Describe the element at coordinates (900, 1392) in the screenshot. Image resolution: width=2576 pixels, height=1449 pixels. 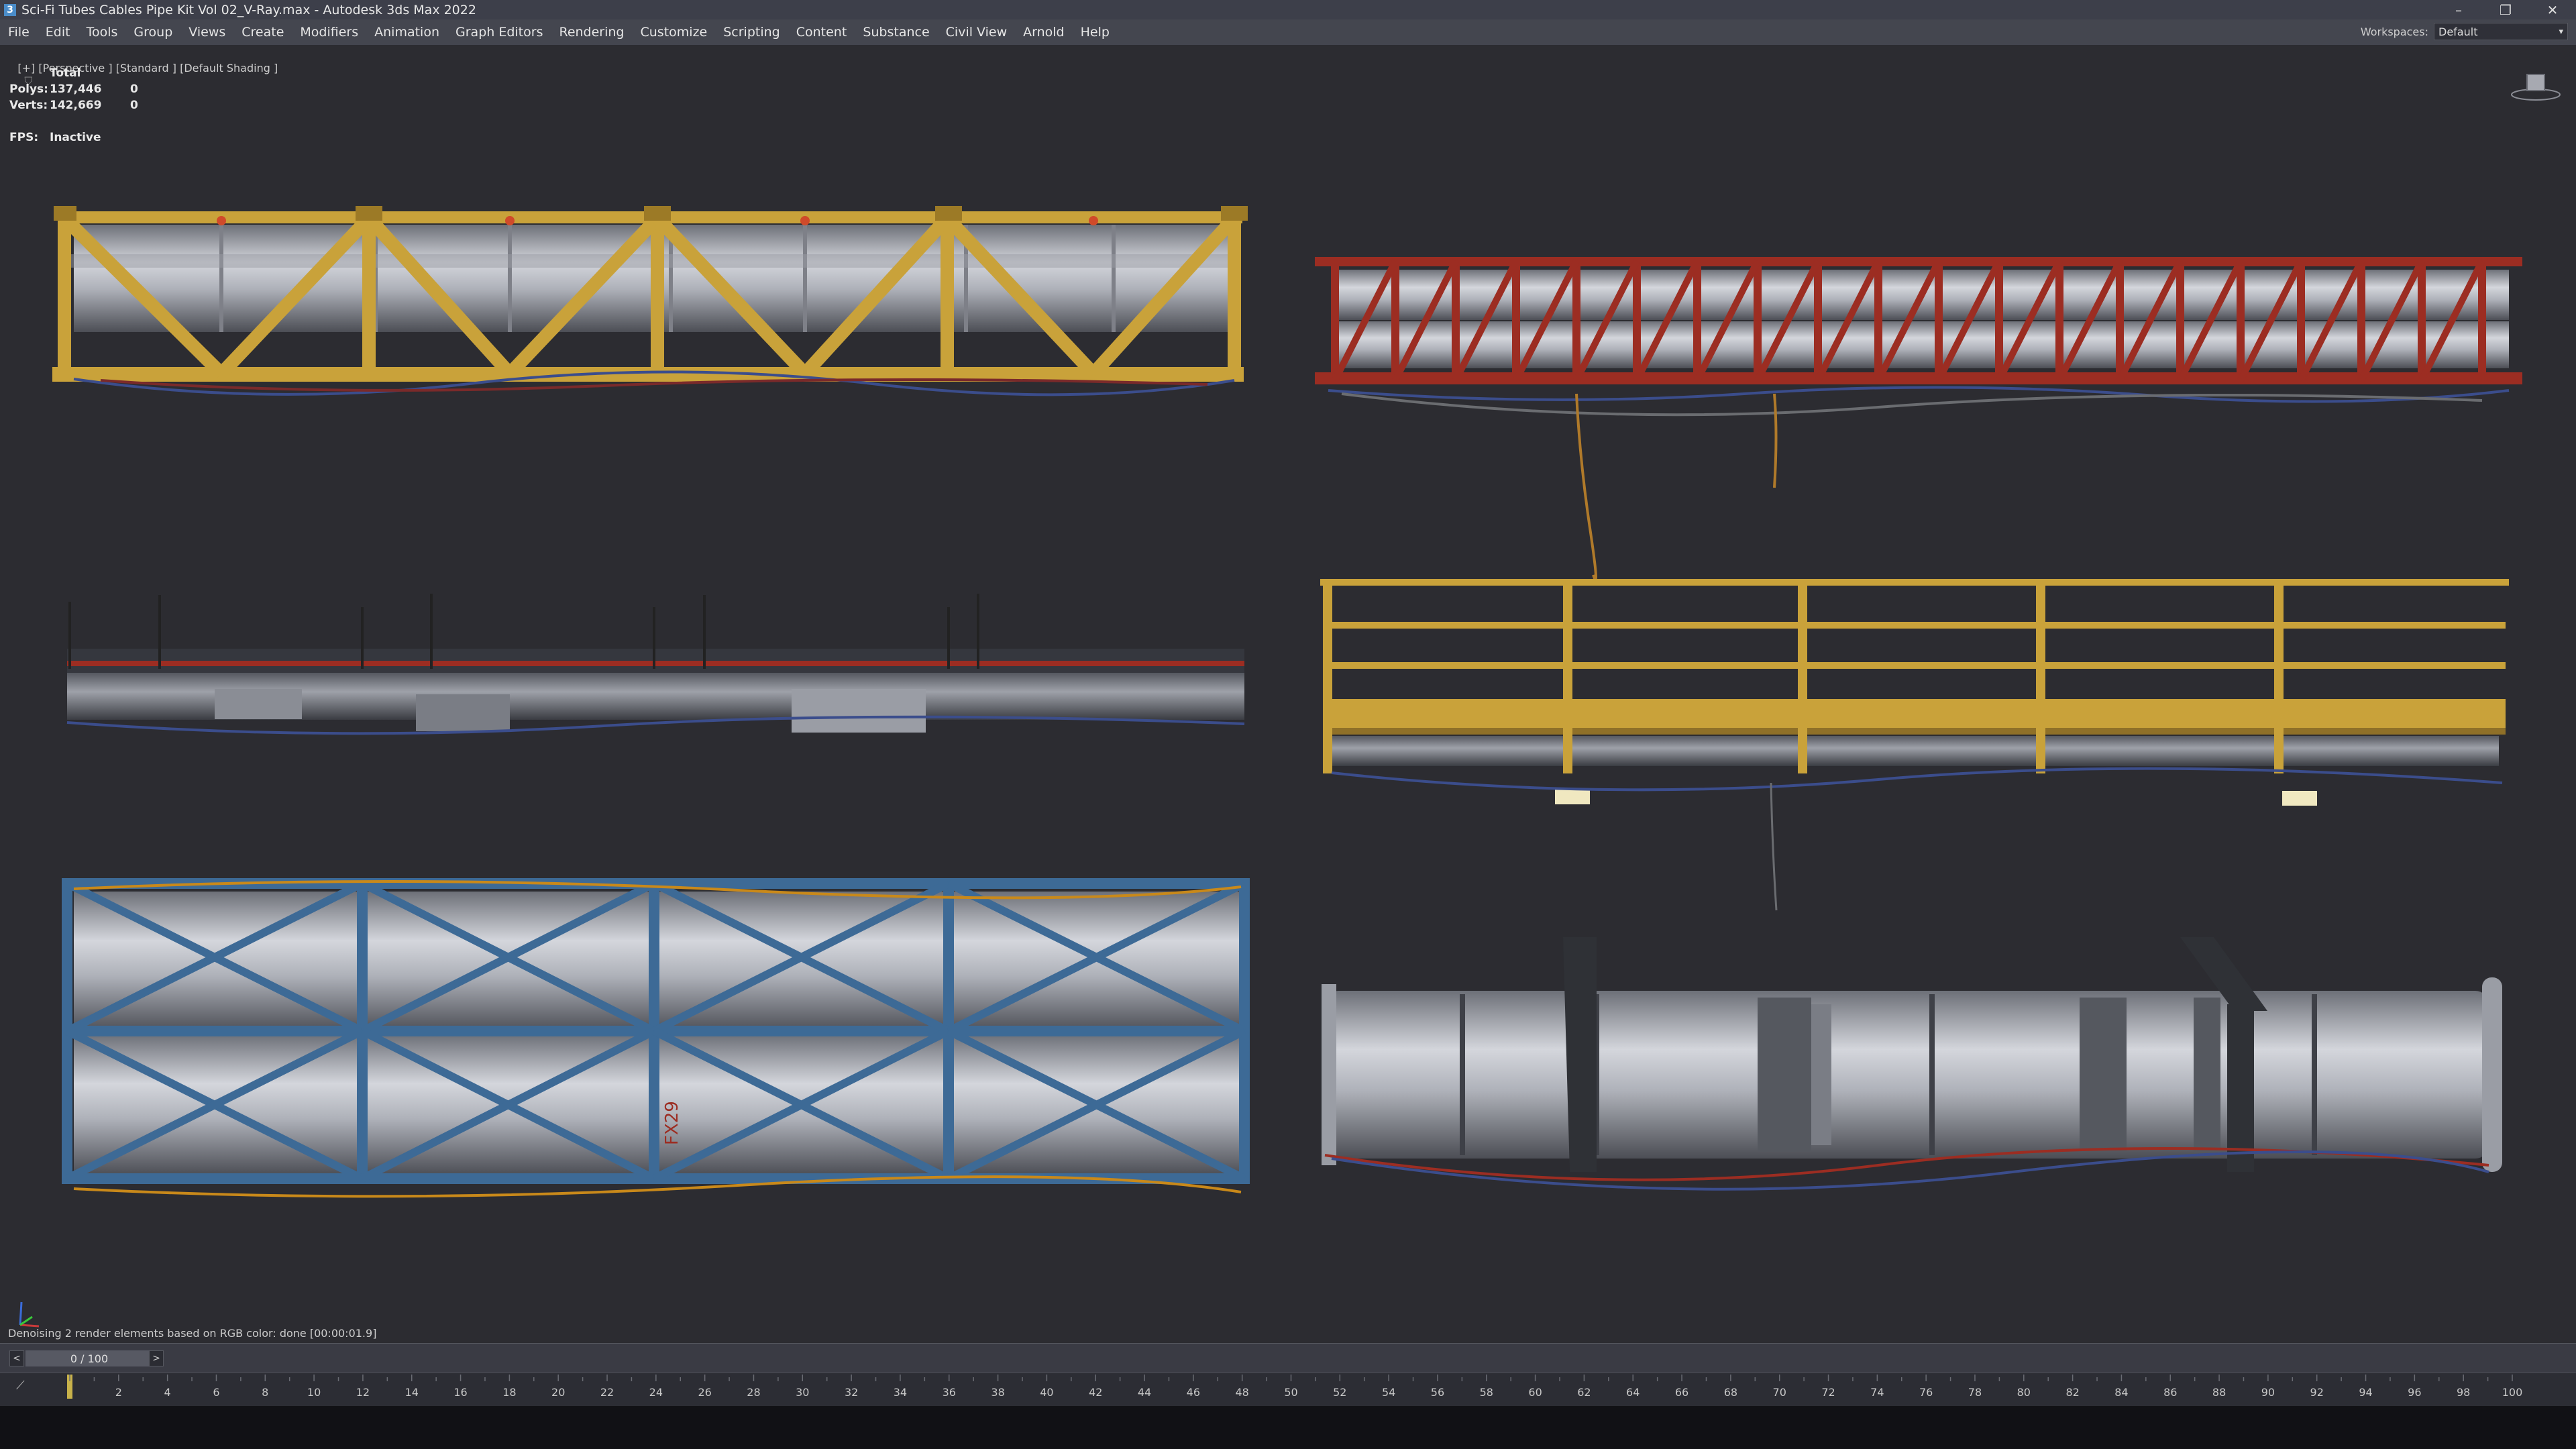
I see `ruler-label: 34` at that location.